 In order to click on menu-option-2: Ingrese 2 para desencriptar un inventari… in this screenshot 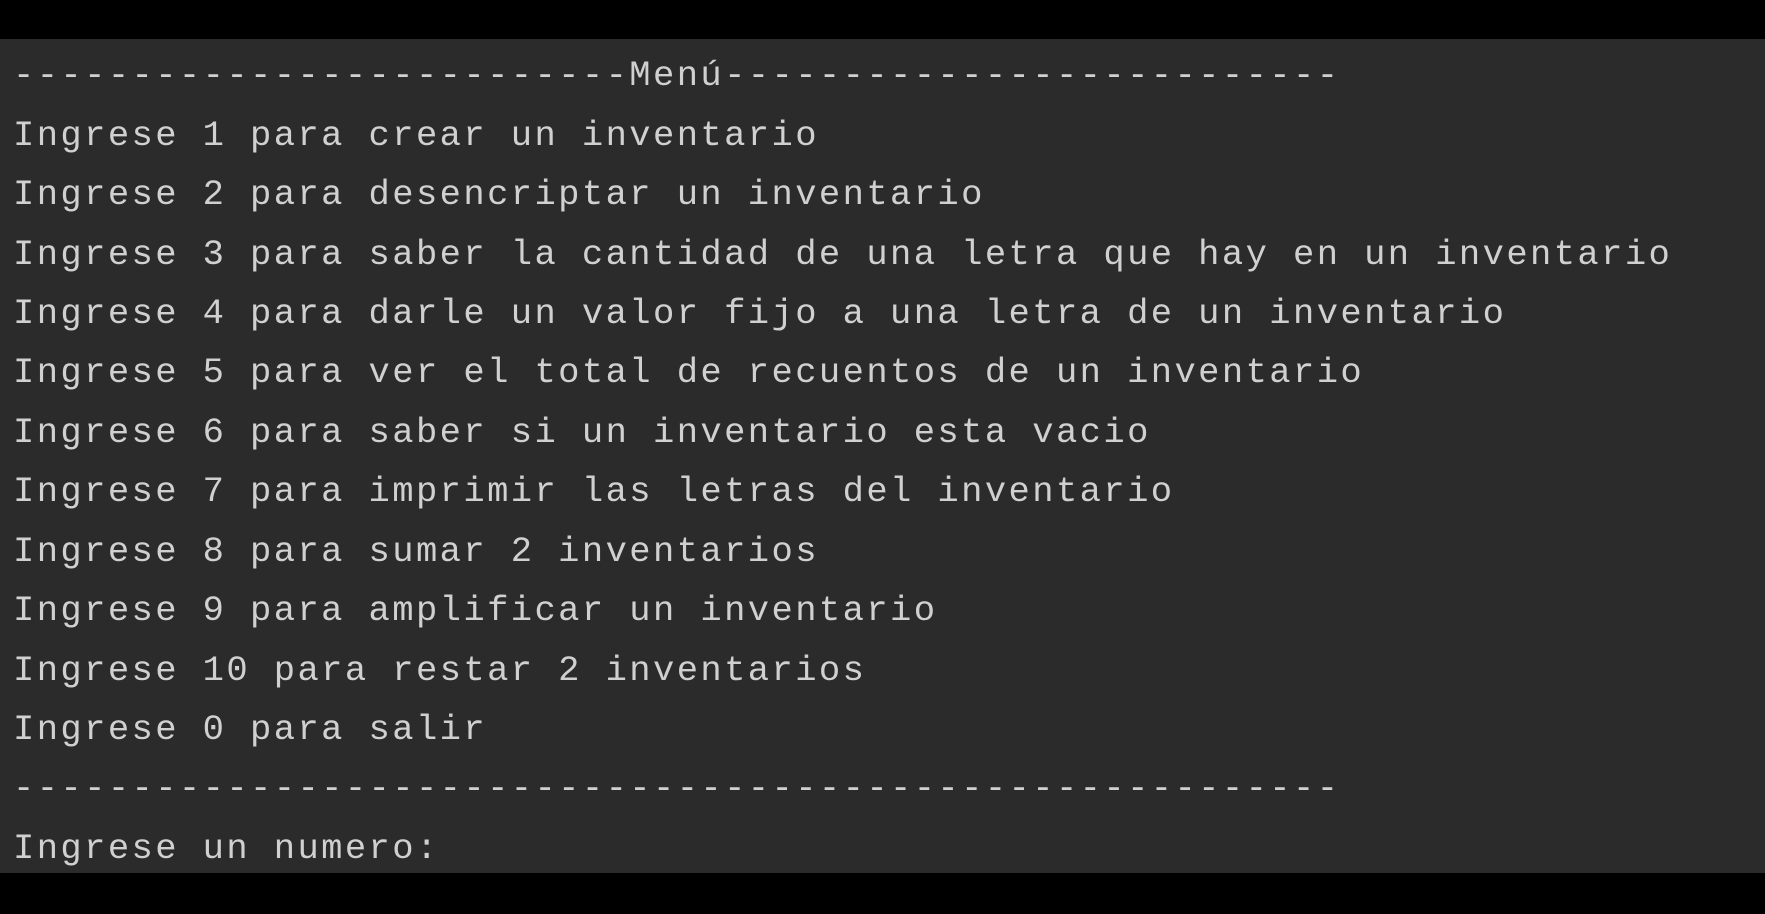, I will do `click(499, 194)`.